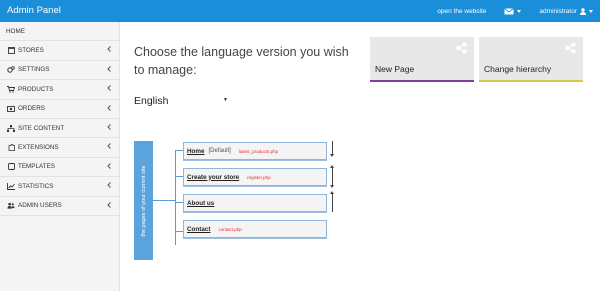  What do you see at coordinates (151, 100) in the screenshot?
I see `language-select-value: English` at bounding box center [151, 100].